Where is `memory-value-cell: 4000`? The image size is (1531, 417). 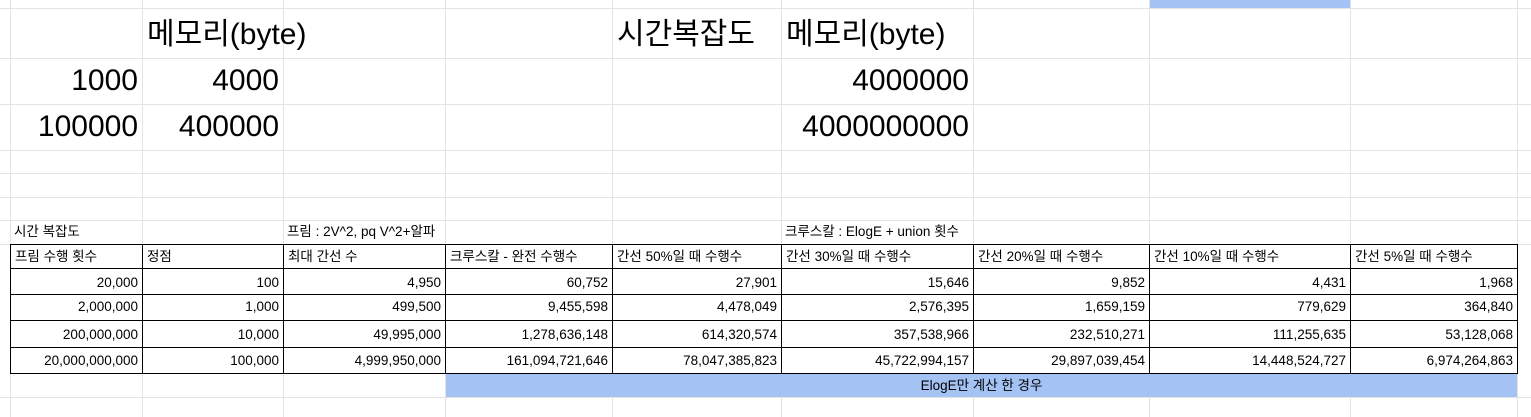 memory-value-cell: 4000 is located at coordinates (212, 81).